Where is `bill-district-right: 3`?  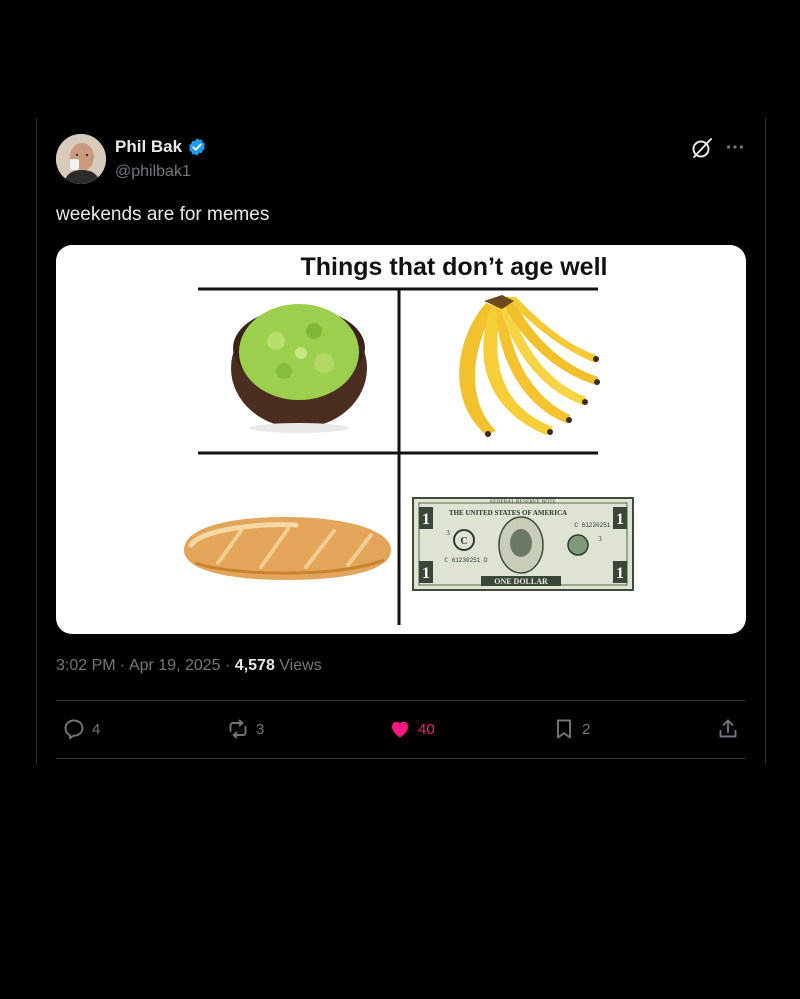 bill-district-right: 3 is located at coordinates (600, 539).